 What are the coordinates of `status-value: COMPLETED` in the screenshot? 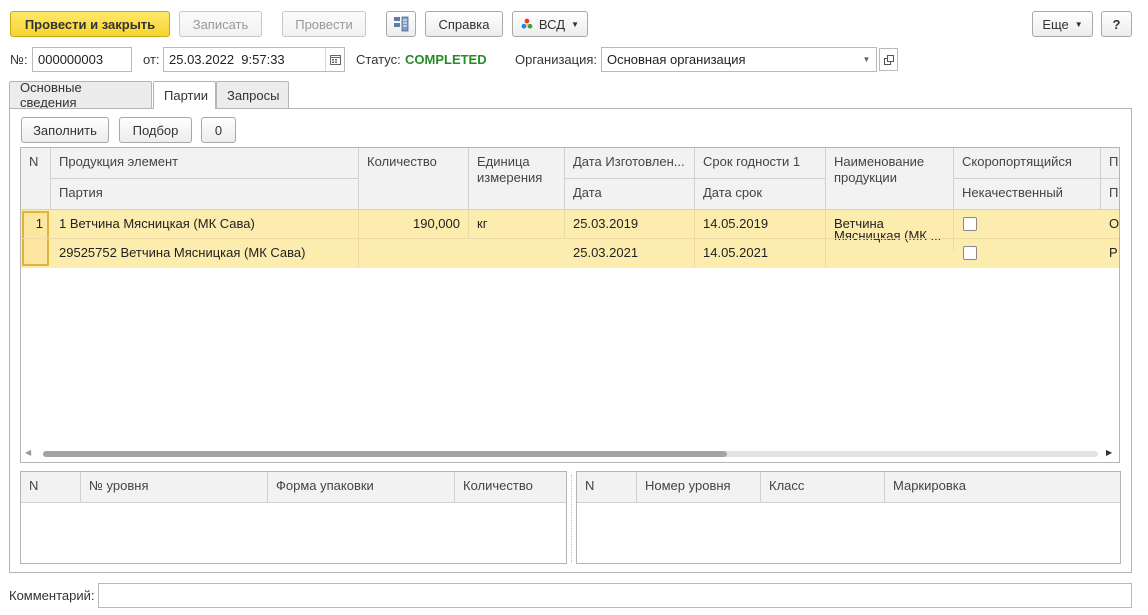 It's located at (446, 59).